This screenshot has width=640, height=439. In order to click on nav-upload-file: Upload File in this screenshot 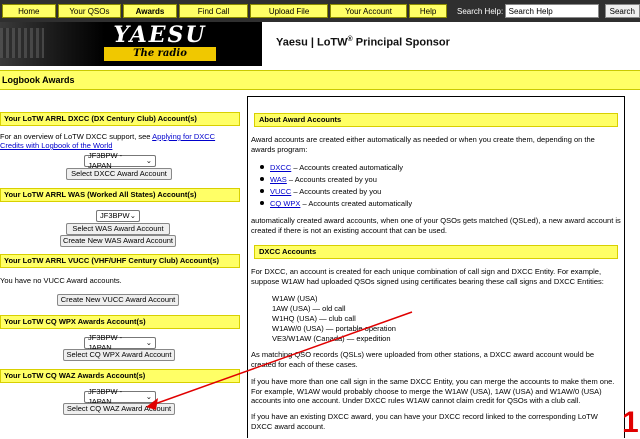, I will do `click(289, 11)`.